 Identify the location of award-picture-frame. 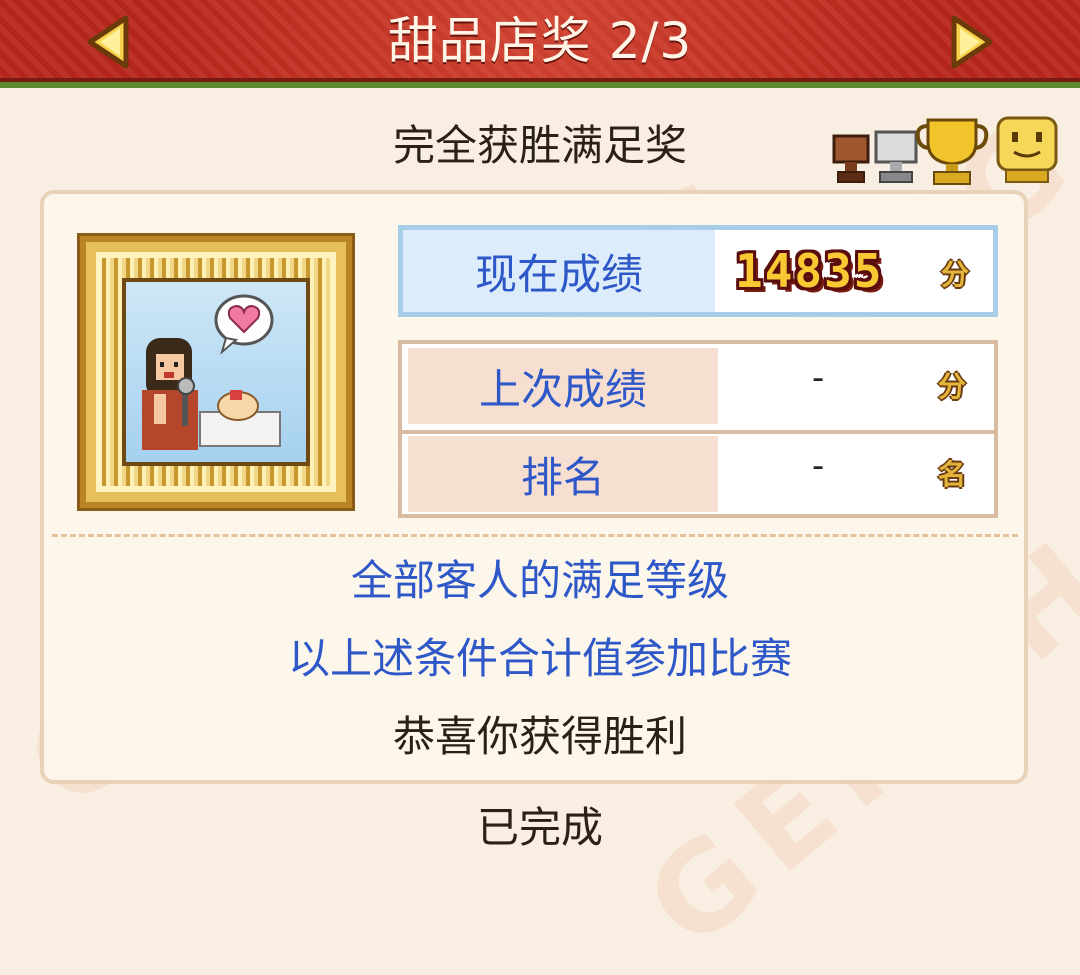
(216, 372).